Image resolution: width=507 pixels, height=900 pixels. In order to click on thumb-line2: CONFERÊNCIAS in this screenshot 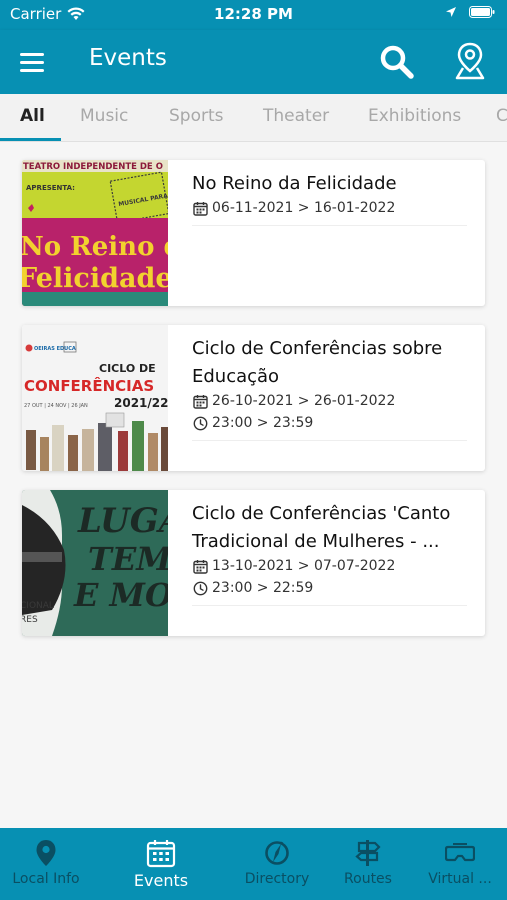, I will do `click(89, 385)`.